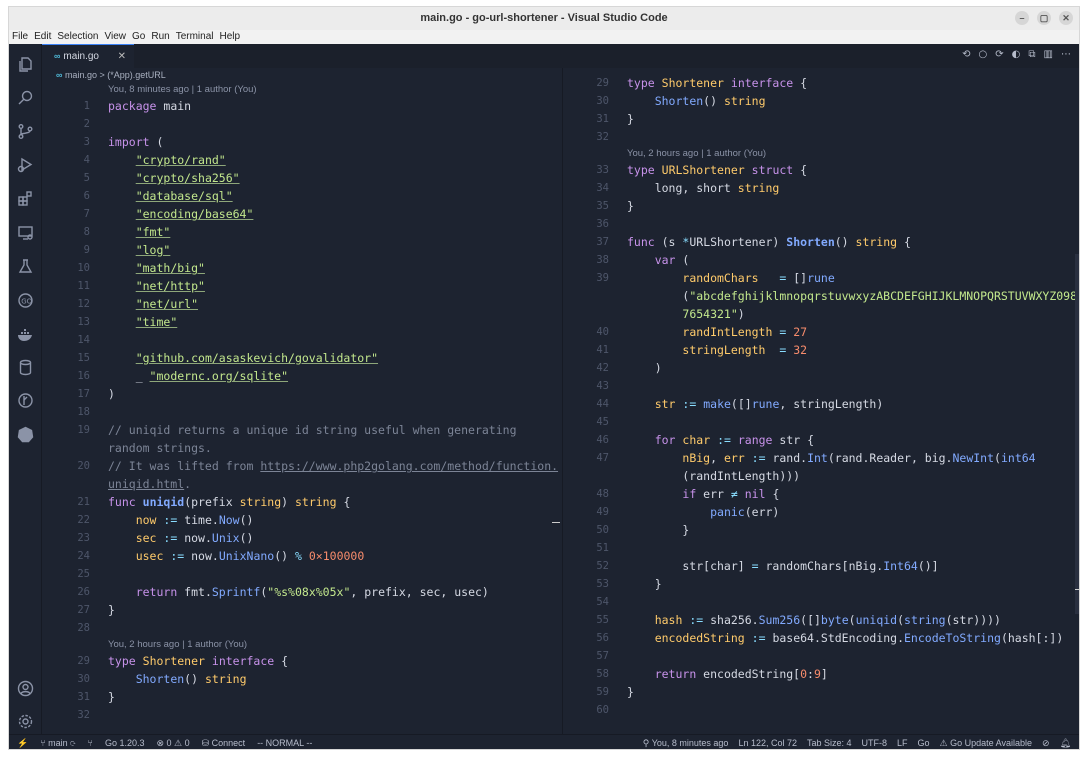 The height and width of the screenshot is (757, 1088). What do you see at coordinates (25, 688) in the screenshot?
I see `account-icon` at bounding box center [25, 688].